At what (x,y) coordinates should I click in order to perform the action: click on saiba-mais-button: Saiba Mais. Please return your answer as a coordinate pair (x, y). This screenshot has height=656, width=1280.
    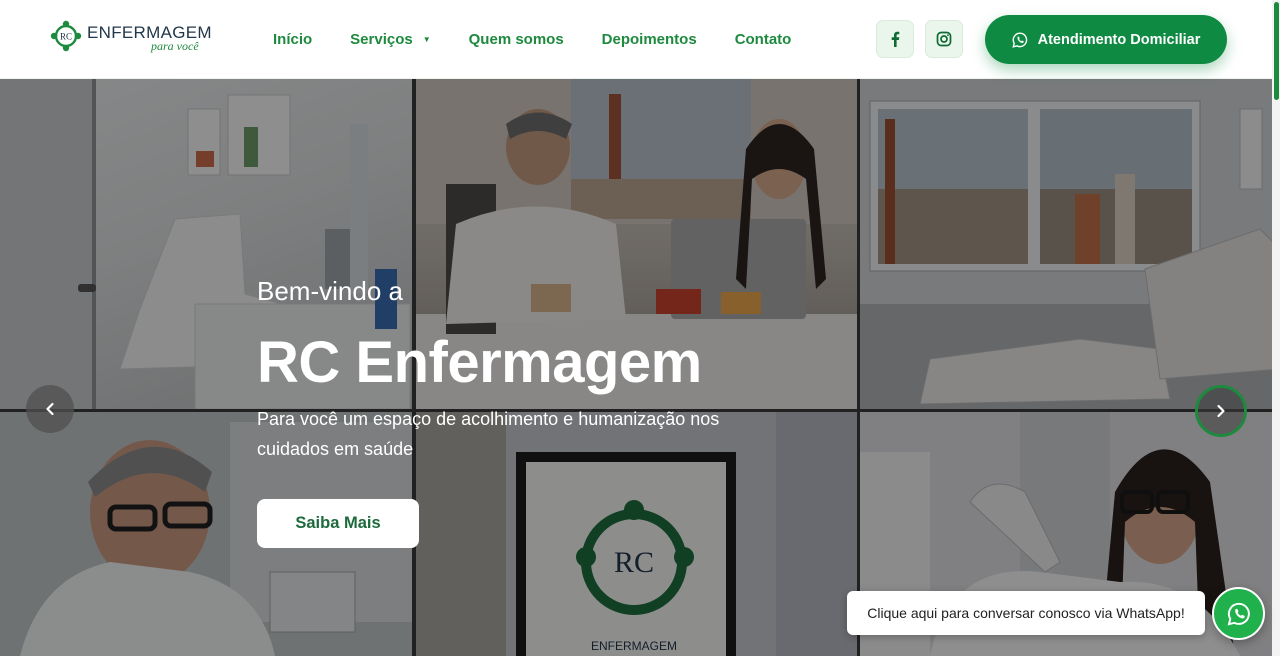
    Looking at the image, I should click on (338, 523).